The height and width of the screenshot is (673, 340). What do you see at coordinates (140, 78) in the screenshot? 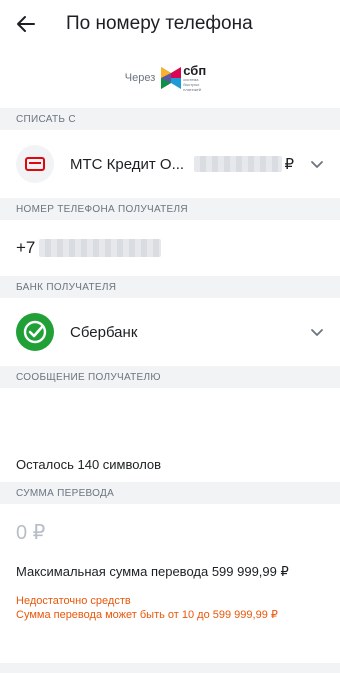
I see `sbp-via-label: Через` at bounding box center [140, 78].